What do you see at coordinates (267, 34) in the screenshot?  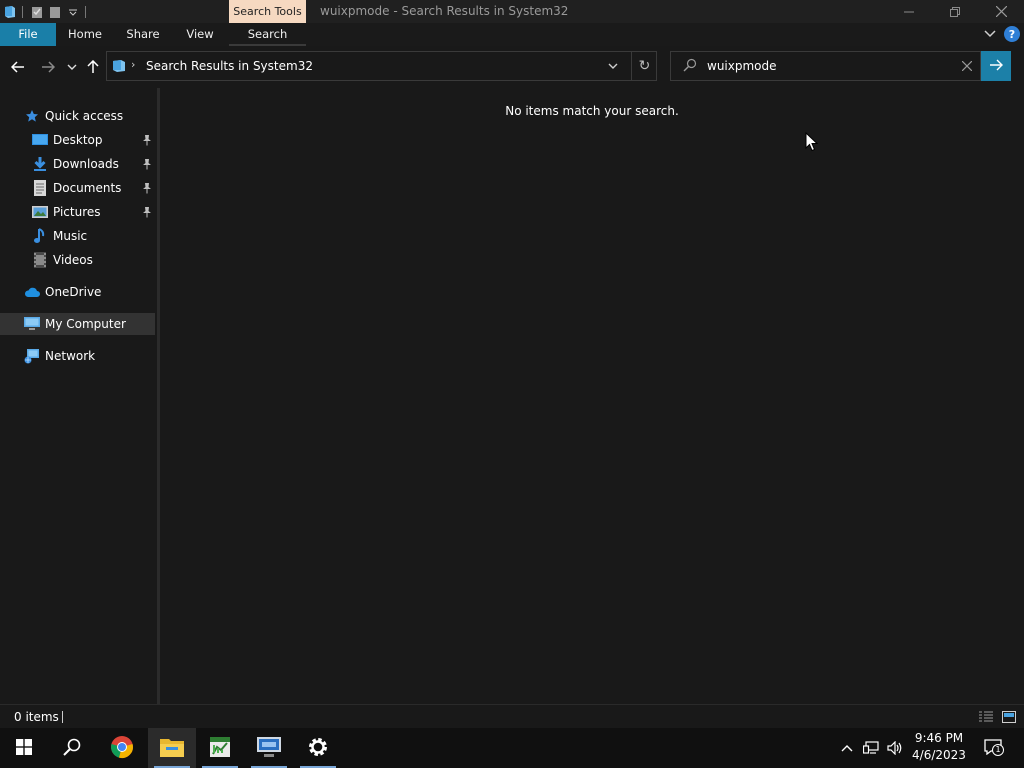 I see `tab-search: Search` at bounding box center [267, 34].